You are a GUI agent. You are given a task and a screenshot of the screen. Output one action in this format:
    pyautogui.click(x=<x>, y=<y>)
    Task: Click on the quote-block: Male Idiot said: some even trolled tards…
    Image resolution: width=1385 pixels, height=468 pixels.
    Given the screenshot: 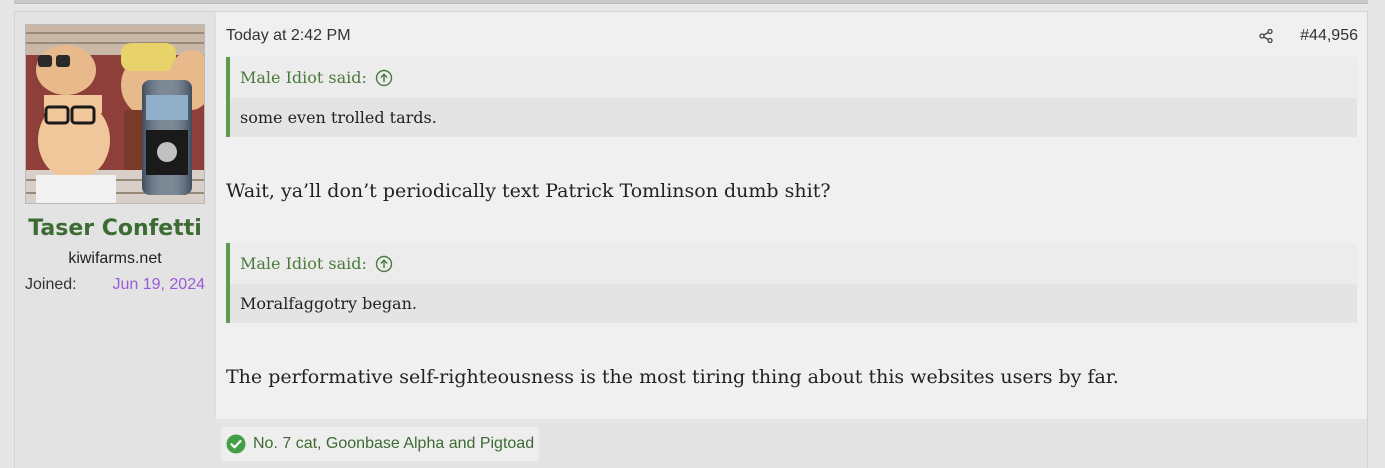 What is the action you would take?
    pyautogui.click(x=791, y=97)
    